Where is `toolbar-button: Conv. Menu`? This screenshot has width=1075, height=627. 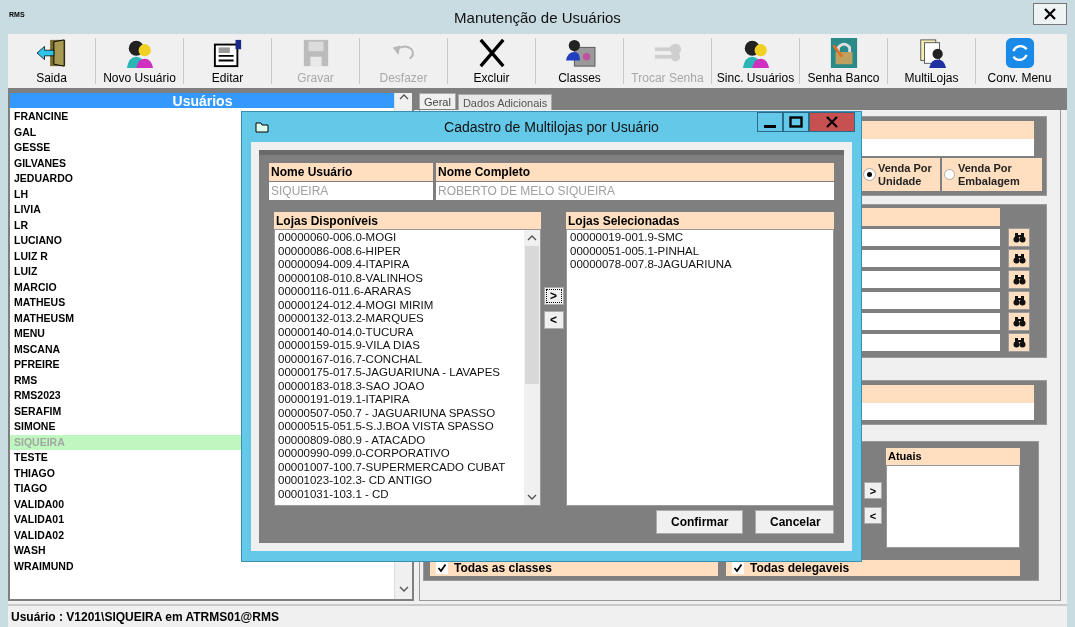 toolbar-button: Conv. Menu is located at coordinates (1019, 61).